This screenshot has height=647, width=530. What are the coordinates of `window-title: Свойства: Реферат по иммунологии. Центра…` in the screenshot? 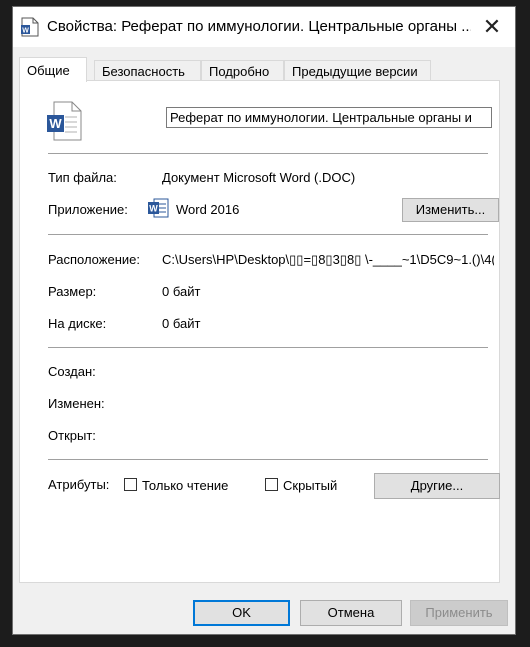 It's located at (259, 26).